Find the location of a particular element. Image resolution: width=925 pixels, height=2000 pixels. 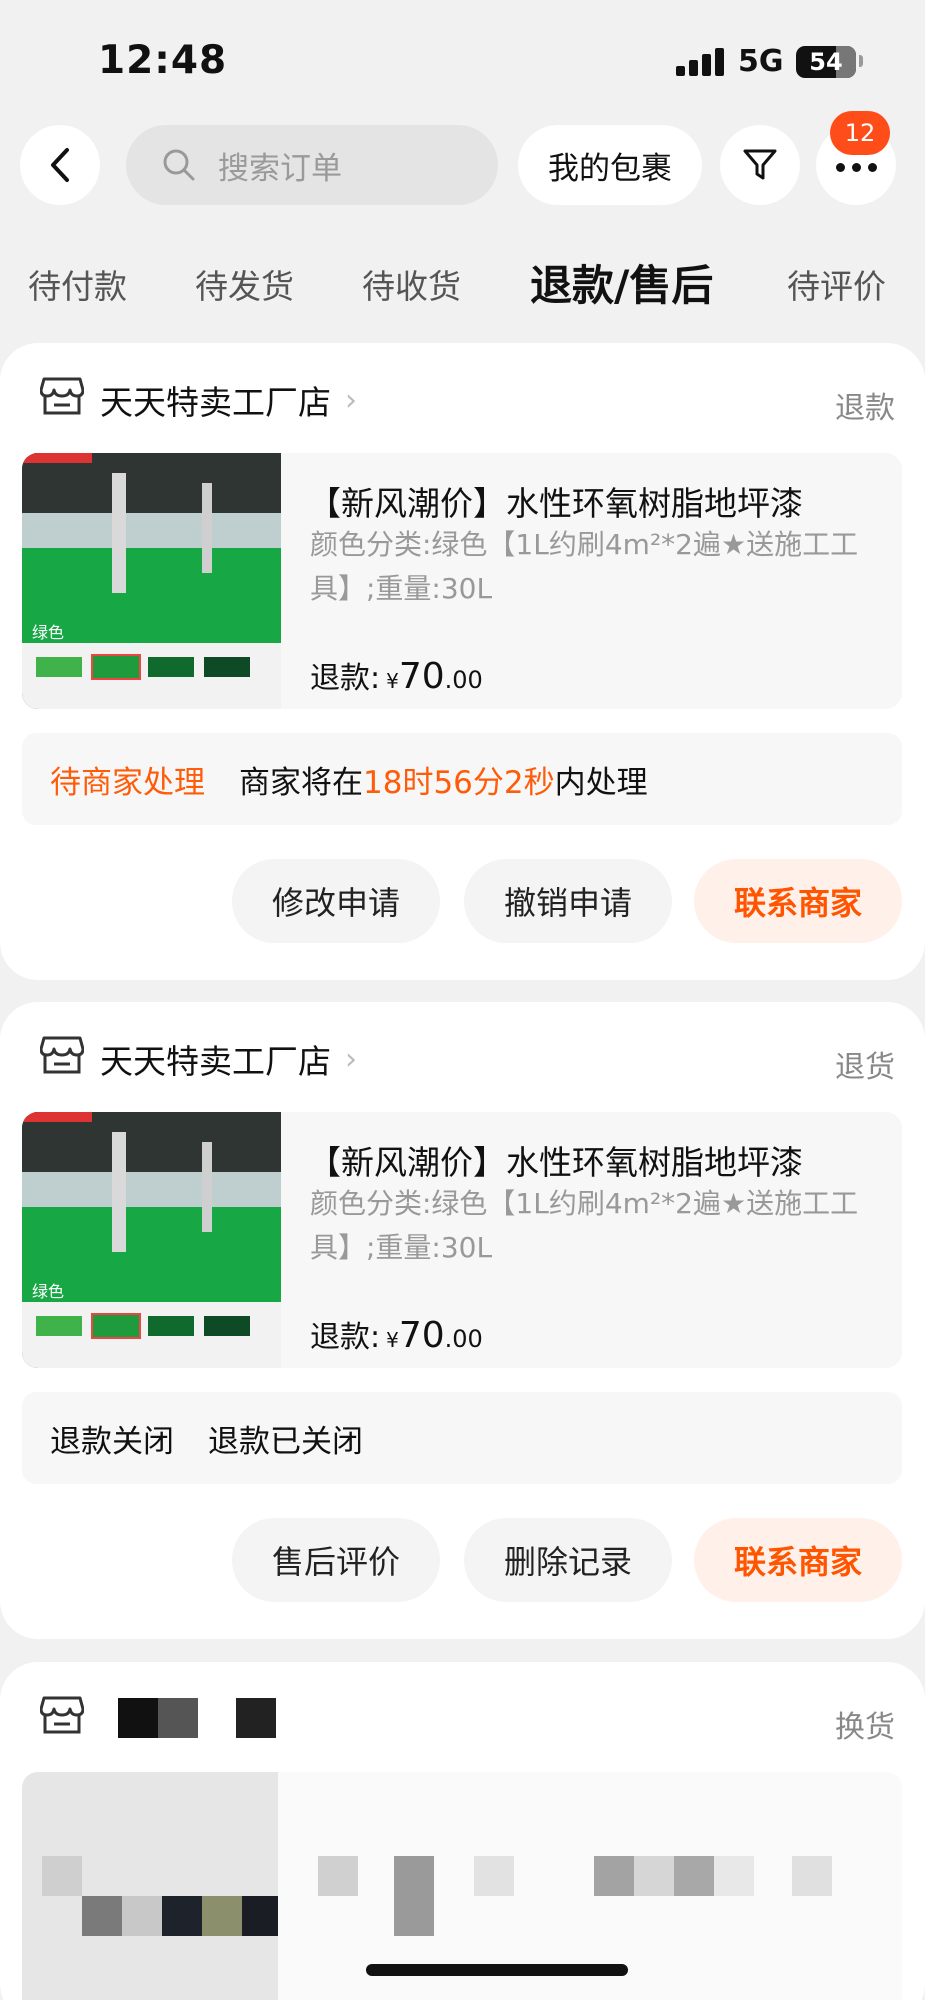

cancel-request-button: 撤销申请 is located at coordinates (568, 901).